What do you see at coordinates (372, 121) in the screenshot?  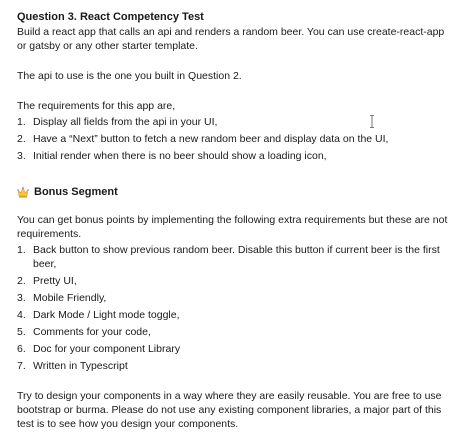 I see `text-cursor-icon` at bounding box center [372, 121].